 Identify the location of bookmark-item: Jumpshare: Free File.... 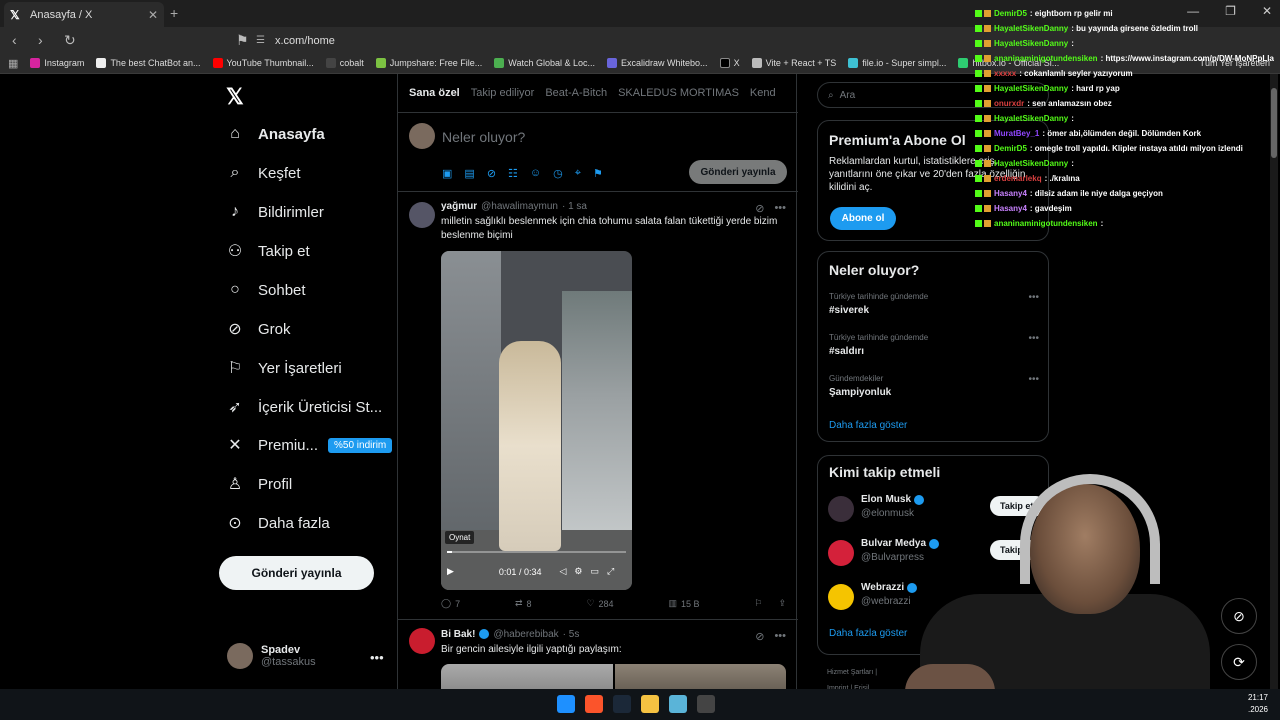
(428, 63).